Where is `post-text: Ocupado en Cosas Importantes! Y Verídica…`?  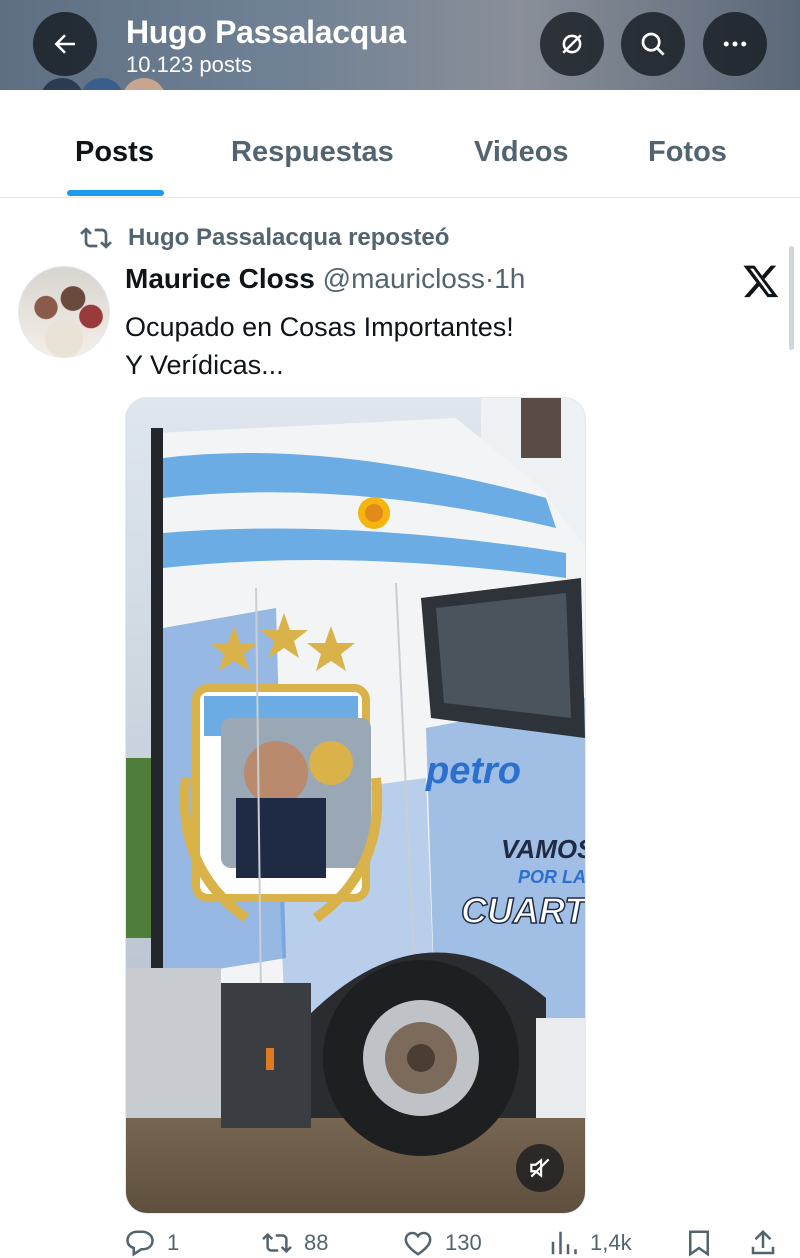 post-text: Ocupado en Cosas Importantes! Y Verídica… is located at coordinates (319, 346).